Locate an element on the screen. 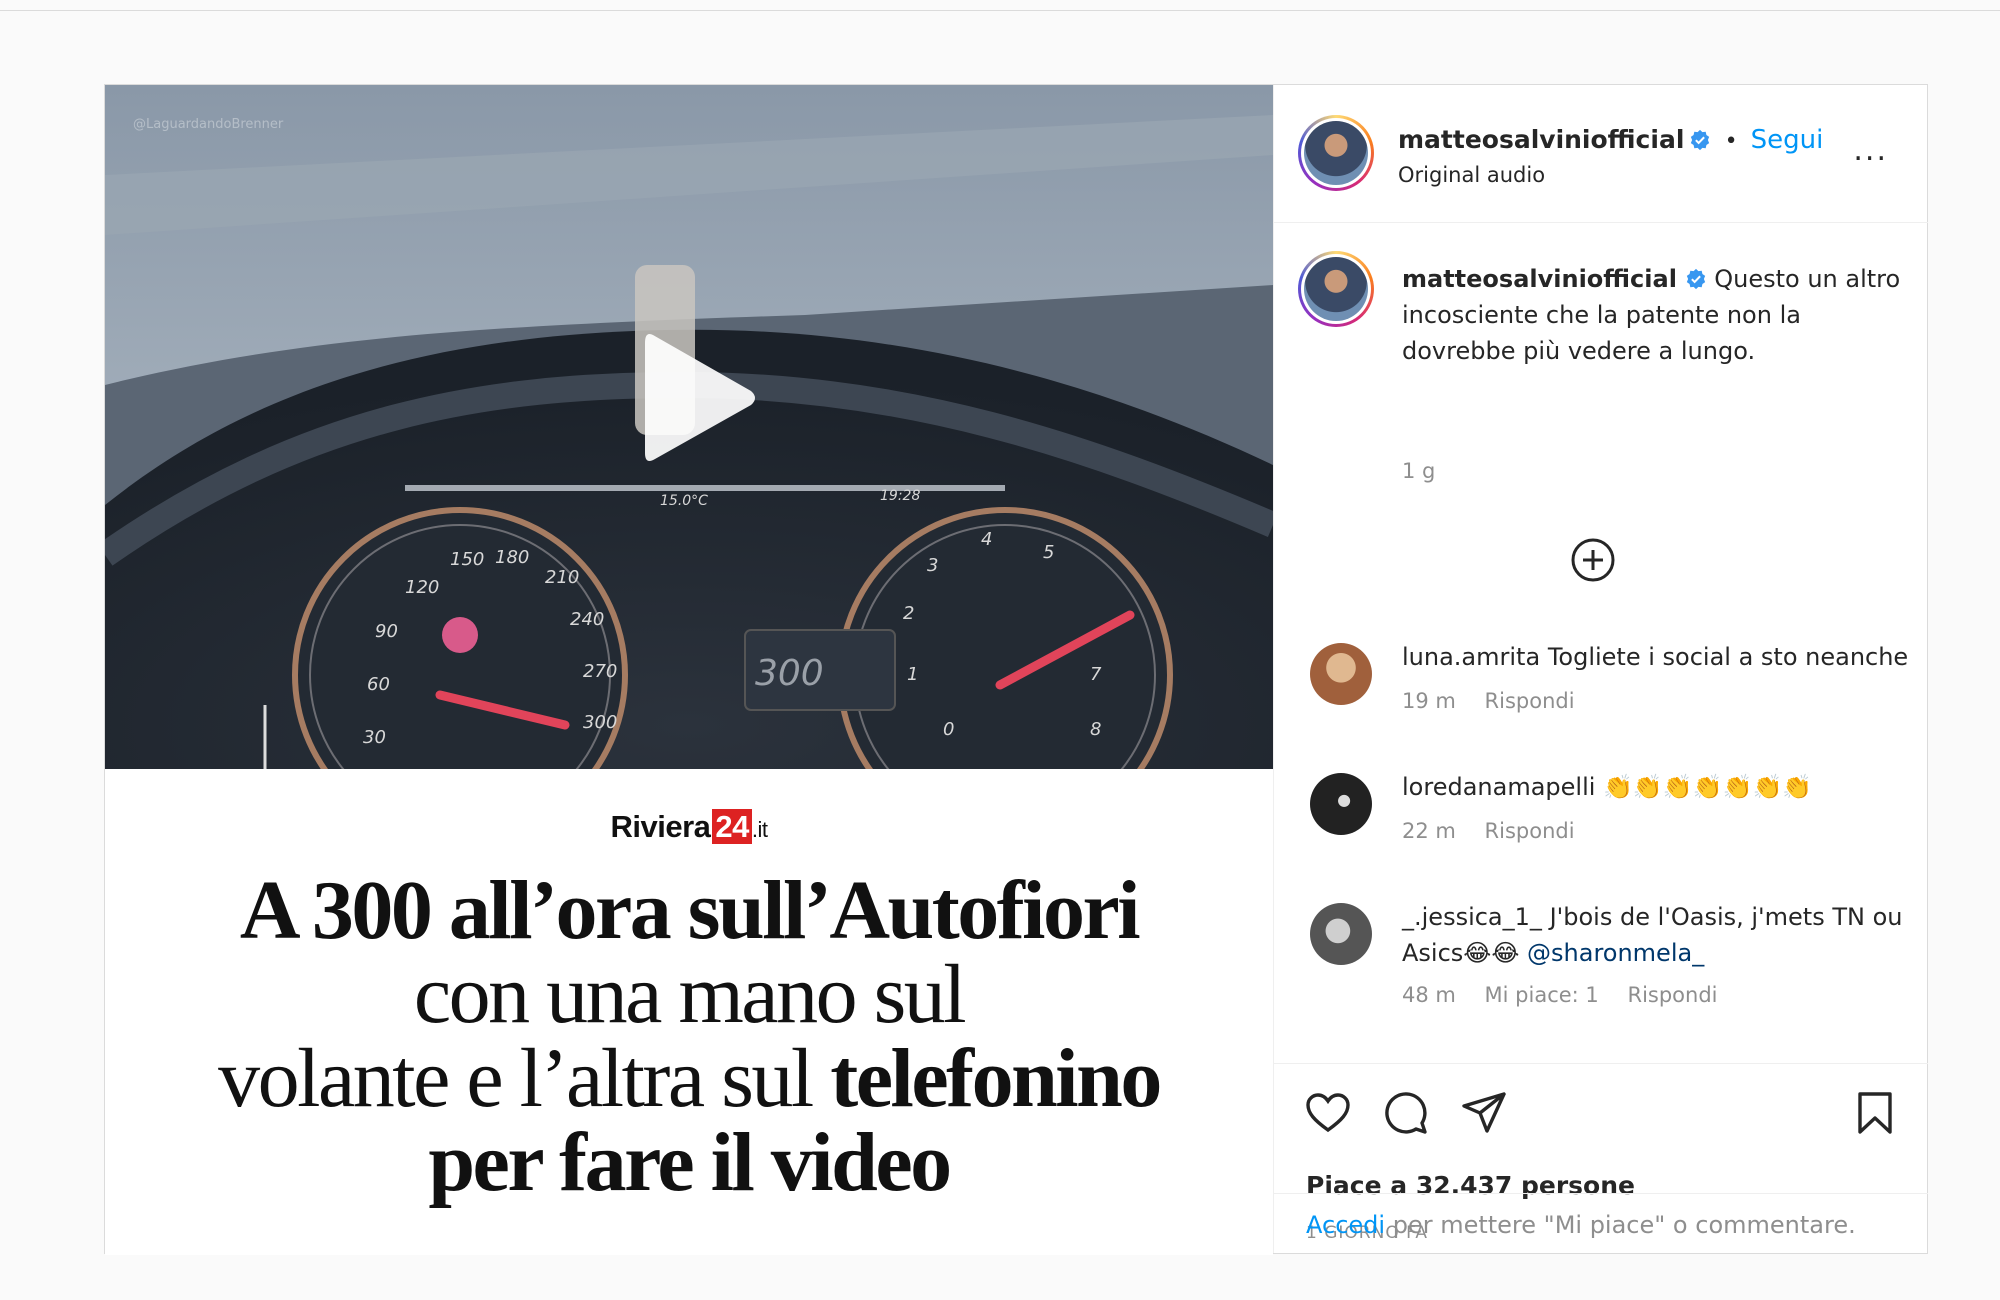  comment-icon is located at coordinates (1406, 1113).